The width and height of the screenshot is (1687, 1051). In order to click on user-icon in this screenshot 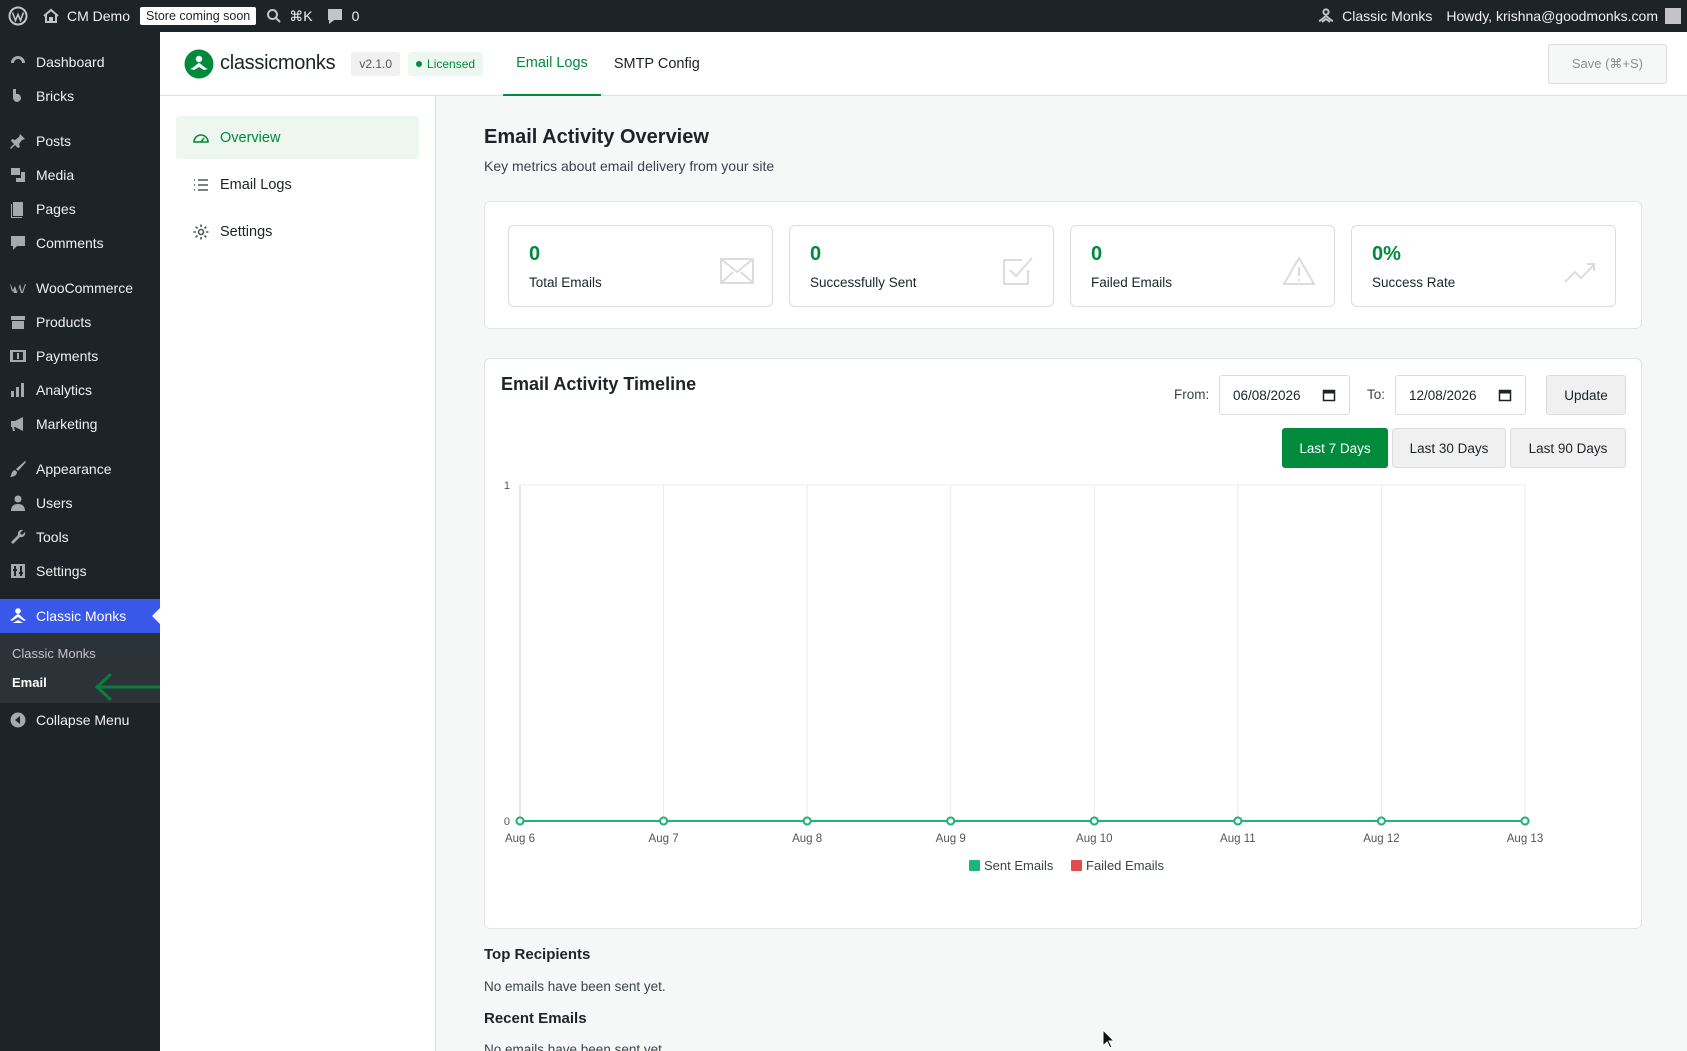, I will do `click(18, 503)`.